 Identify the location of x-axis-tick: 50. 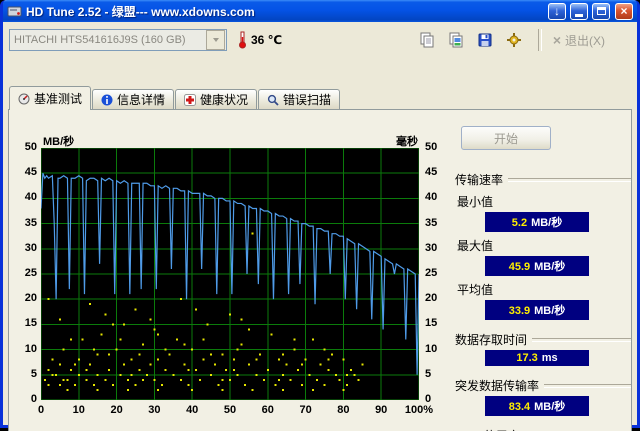
(230, 410).